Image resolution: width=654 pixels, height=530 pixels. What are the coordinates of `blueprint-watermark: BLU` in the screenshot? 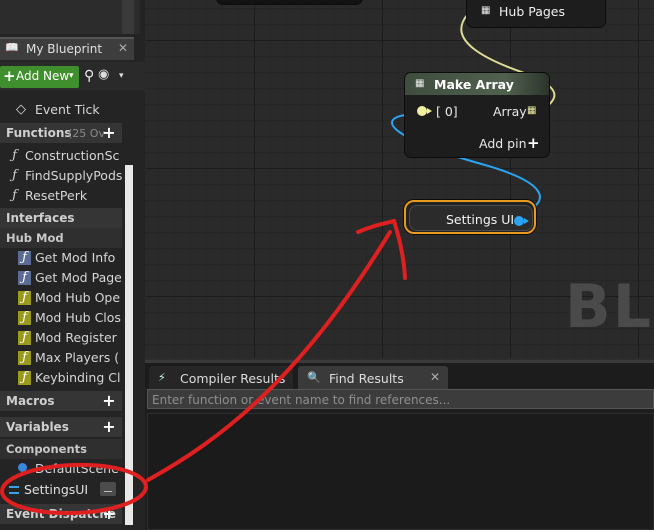 It's located at (609, 307).